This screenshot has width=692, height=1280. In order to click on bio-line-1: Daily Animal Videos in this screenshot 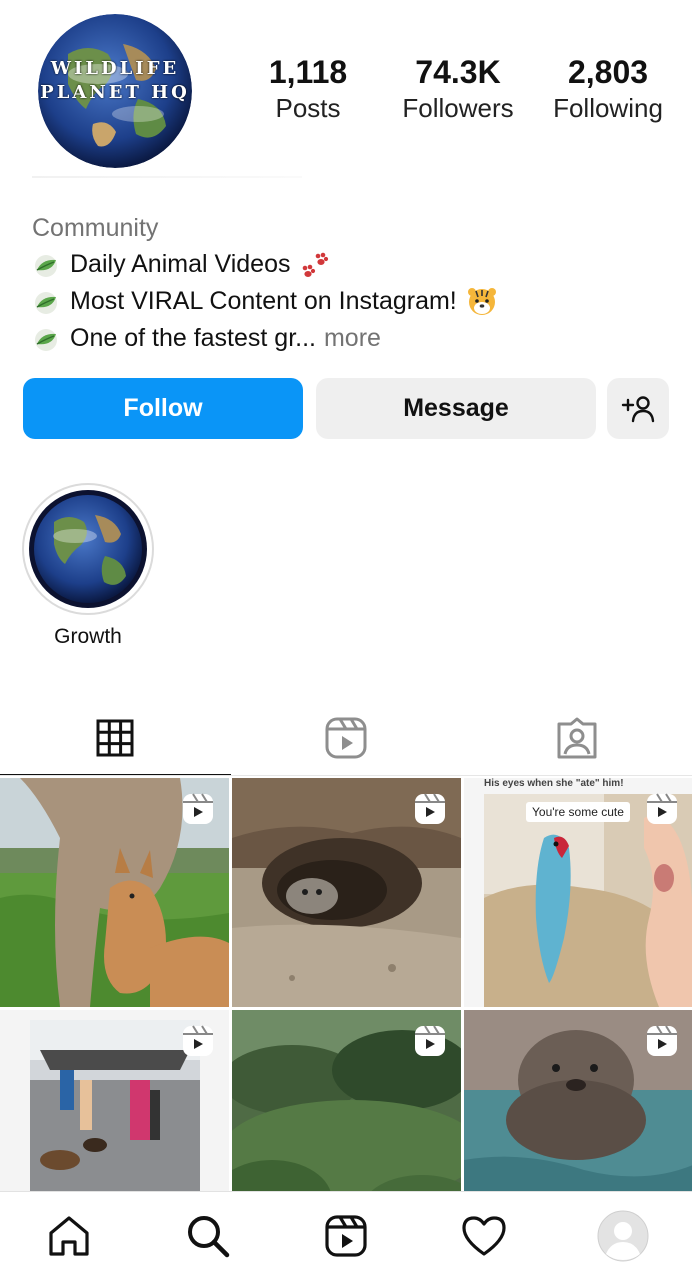, I will do `click(352, 264)`.